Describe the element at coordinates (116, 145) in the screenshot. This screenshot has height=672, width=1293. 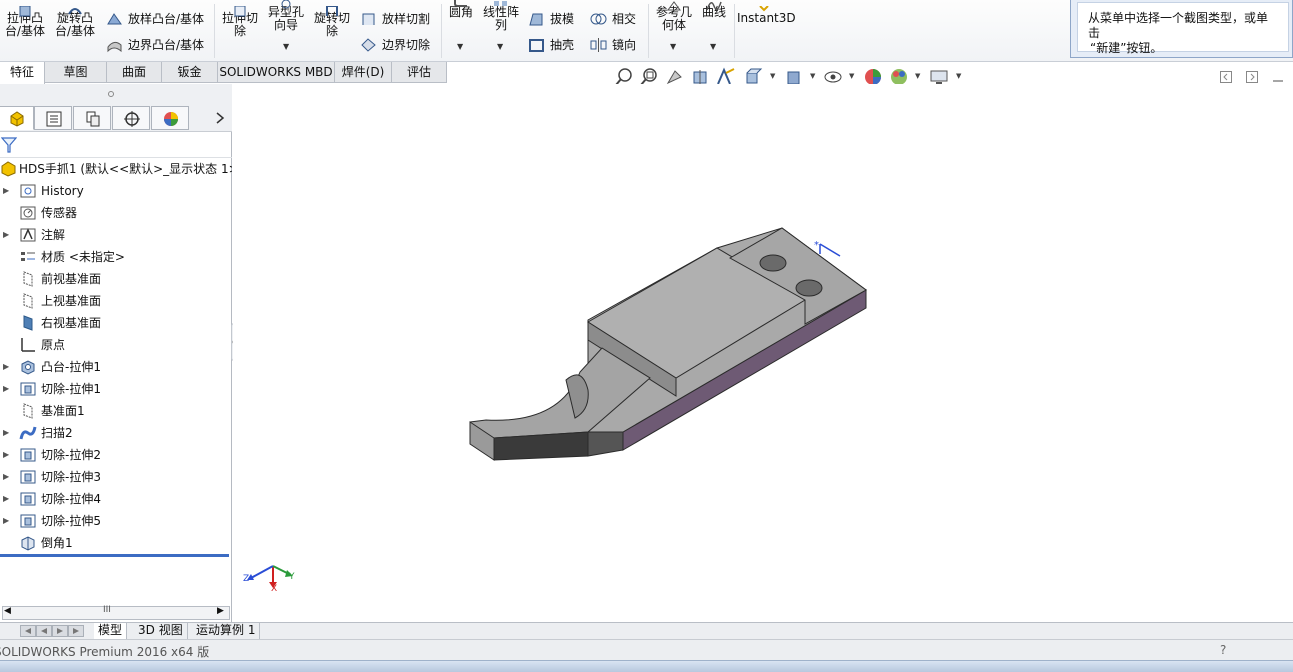
I see `tree-filter` at that location.